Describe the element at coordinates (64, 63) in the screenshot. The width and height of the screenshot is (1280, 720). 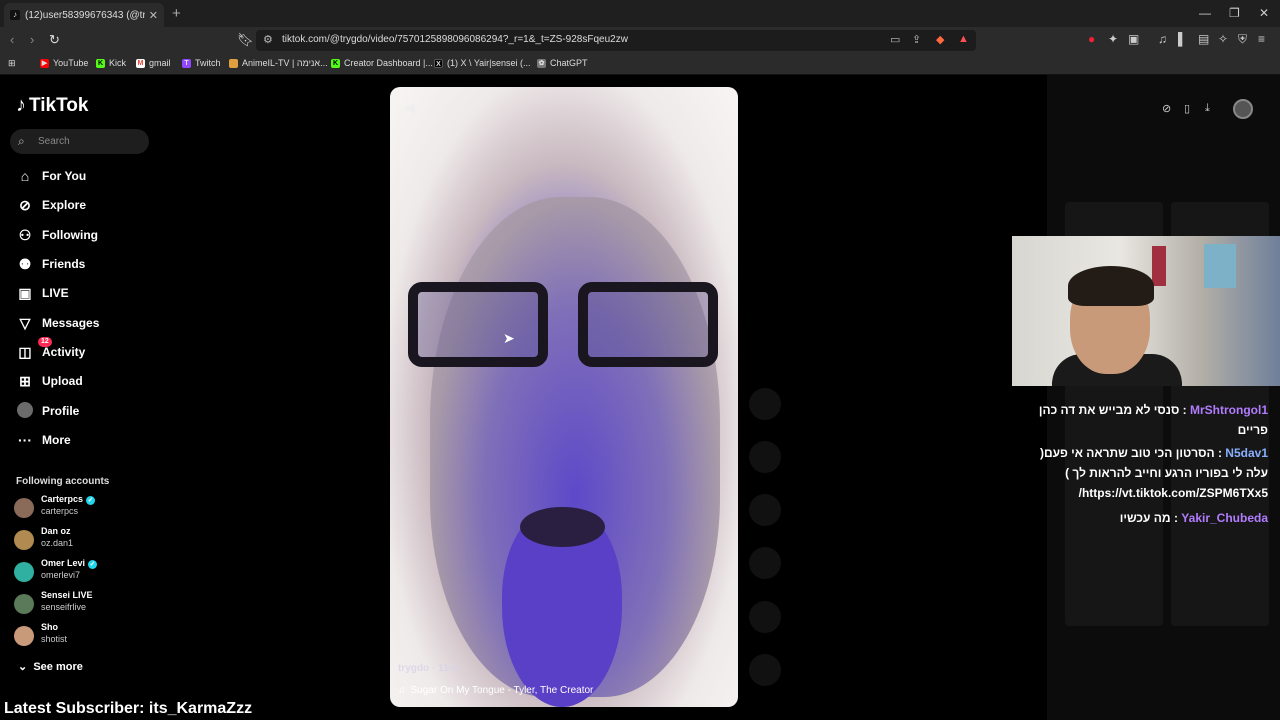
I see `bookmark-youtube: ▶ YouTube` at that location.